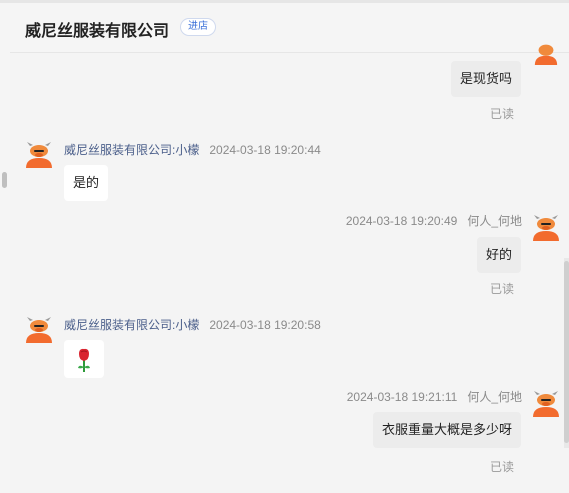 This screenshot has width=569, height=493. I want to click on enter-shop-button: 进店, so click(198, 27).